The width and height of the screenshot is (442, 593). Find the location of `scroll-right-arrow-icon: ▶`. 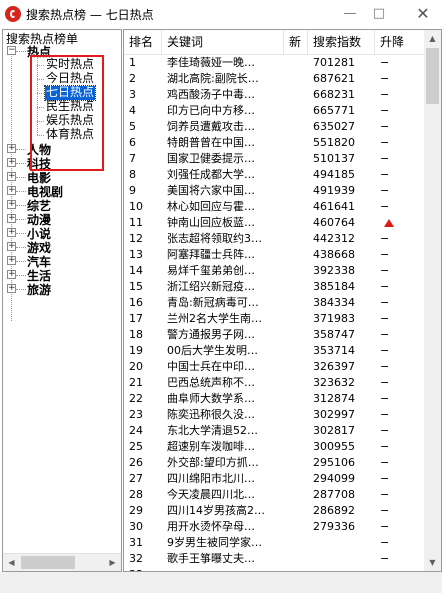

scroll-right-arrow-icon: ▶ is located at coordinates (112, 562).